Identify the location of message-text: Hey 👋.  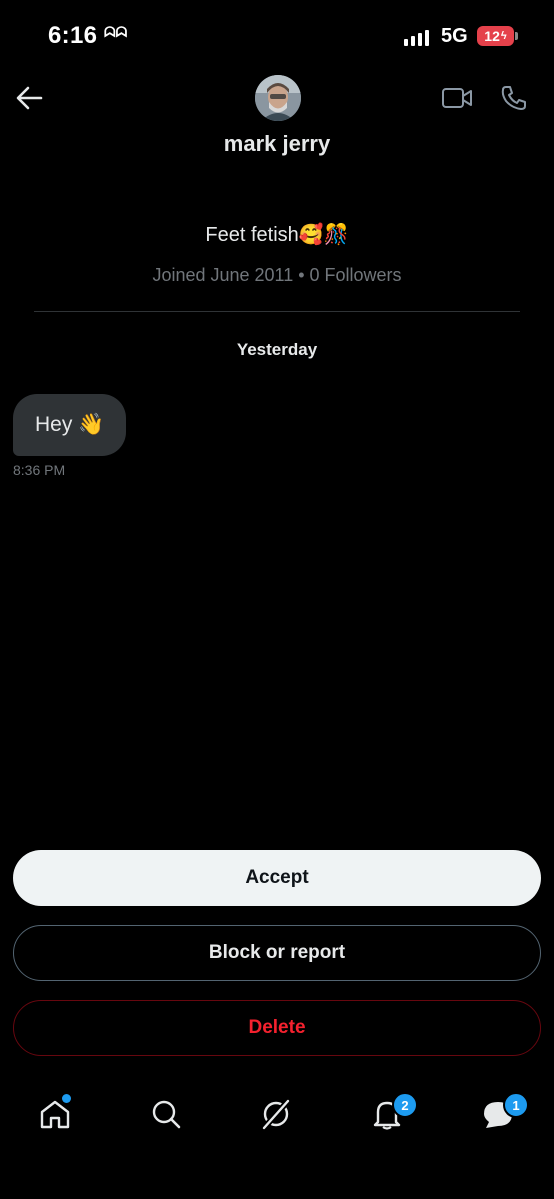
(70, 424).